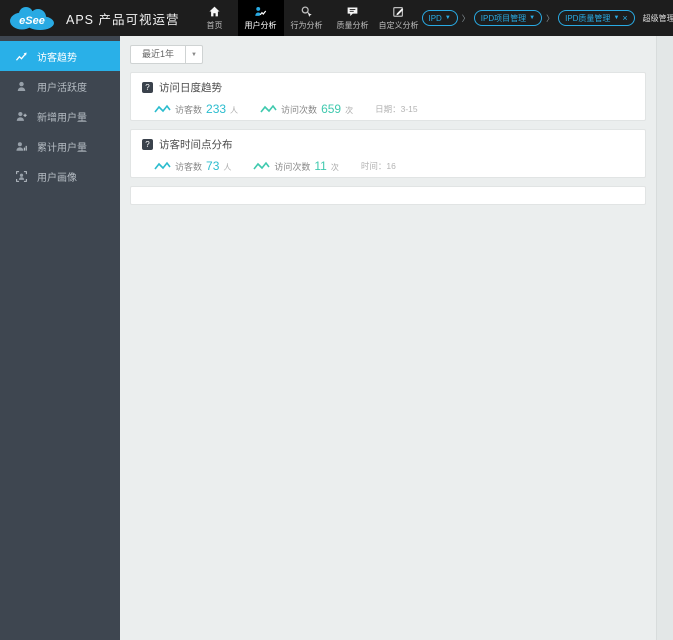 This screenshot has width=673, height=640. What do you see at coordinates (21, 56) in the screenshot?
I see `trend-icon` at bounding box center [21, 56].